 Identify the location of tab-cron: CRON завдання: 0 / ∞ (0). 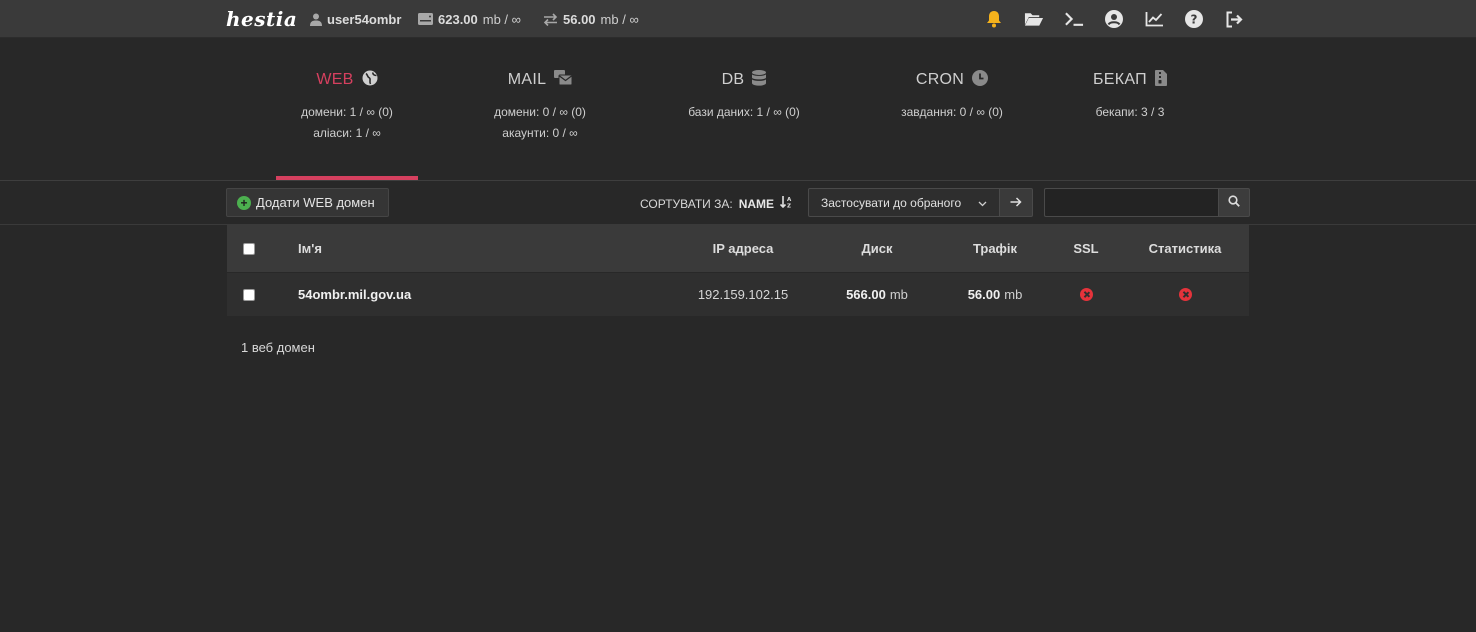
(952, 109).